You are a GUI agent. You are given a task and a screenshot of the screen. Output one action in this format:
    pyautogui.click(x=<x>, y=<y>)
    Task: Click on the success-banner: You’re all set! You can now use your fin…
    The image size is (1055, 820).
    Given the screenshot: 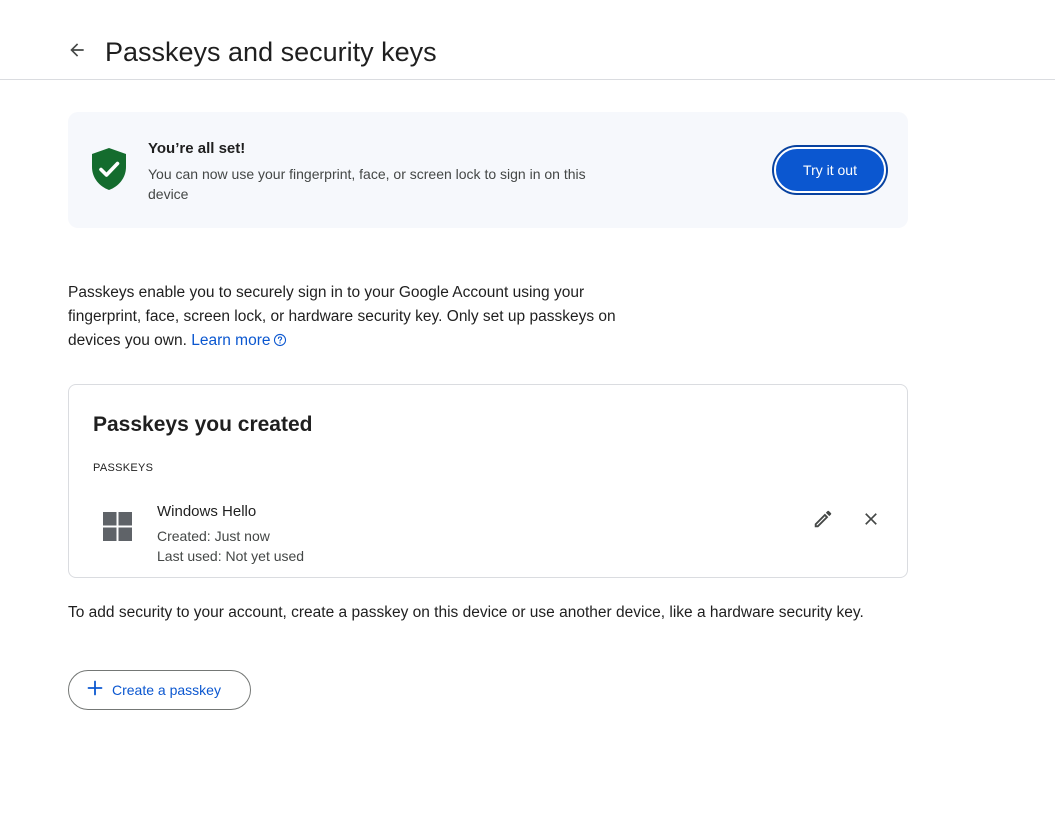 What is the action you would take?
    pyautogui.click(x=488, y=170)
    